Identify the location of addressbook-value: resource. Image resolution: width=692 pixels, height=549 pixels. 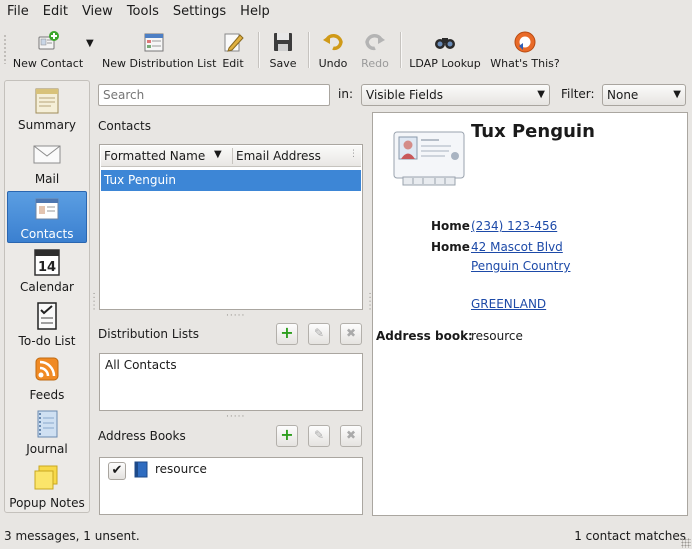
(497, 336).